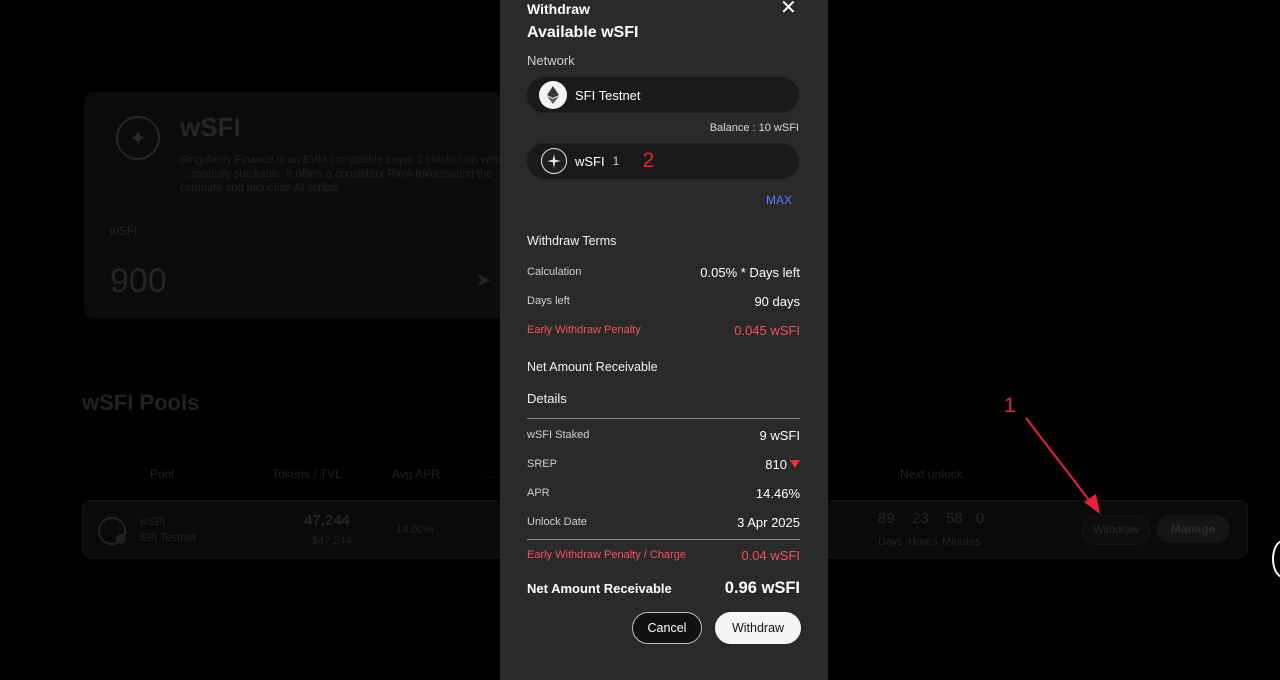  I want to click on timer-label-days: Days, so click(891, 542).